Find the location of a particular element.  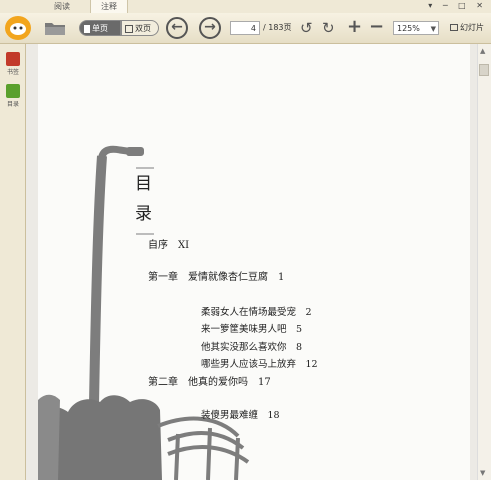

chevron-down-icon: ▼ is located at coordinates (433, 29).